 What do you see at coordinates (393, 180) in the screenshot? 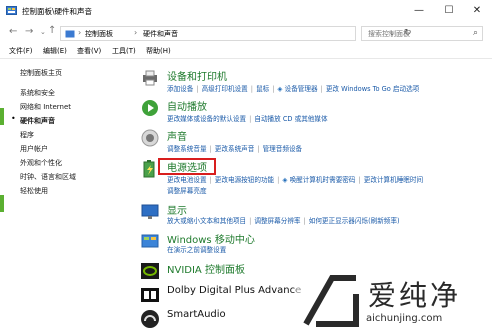
I see `task-link: 更改计算机睡眠时间` at bounding box center [393, 180].